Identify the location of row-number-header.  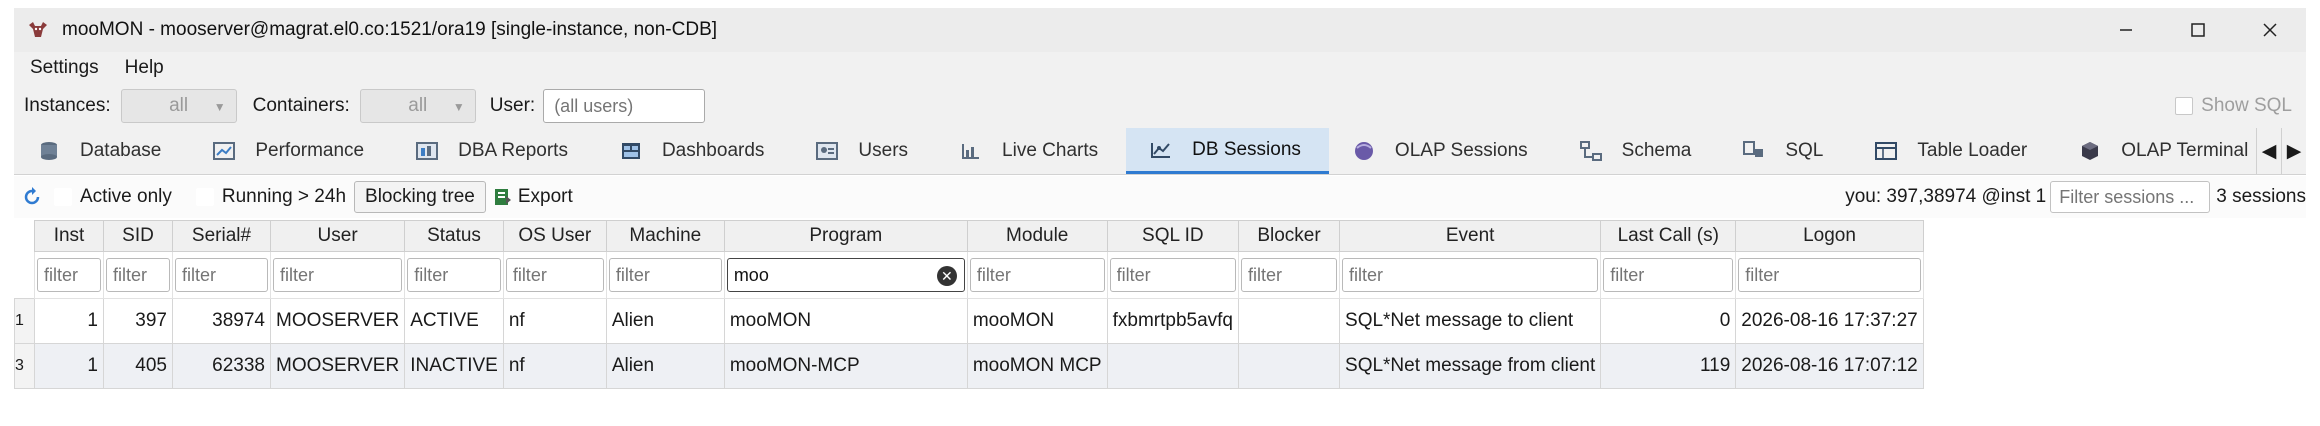
(24, 236).